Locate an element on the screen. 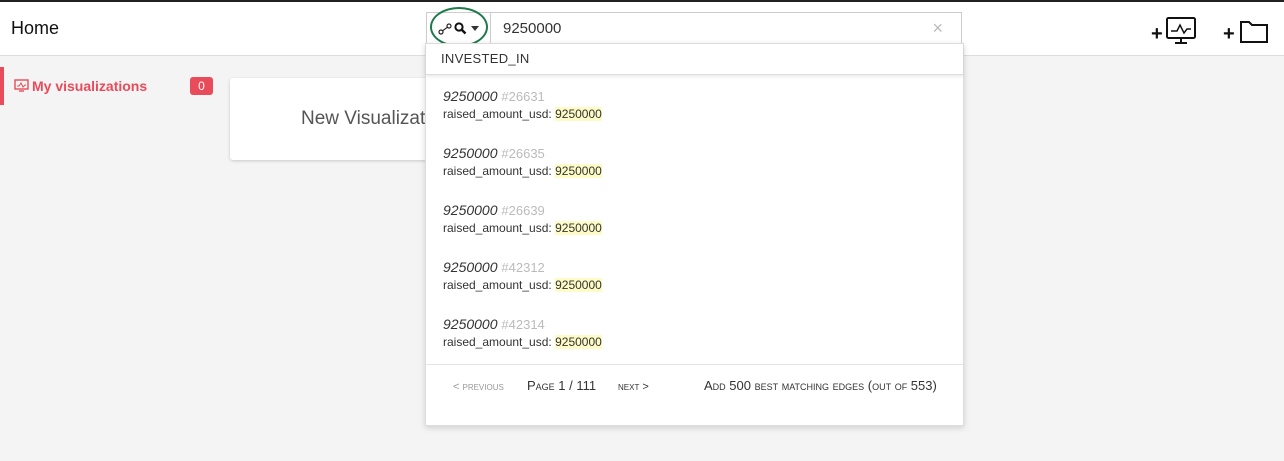 The image size is (1284, 461). sidebar-item-my-visualizations: My visualizations is located at coordinates (111, 86).